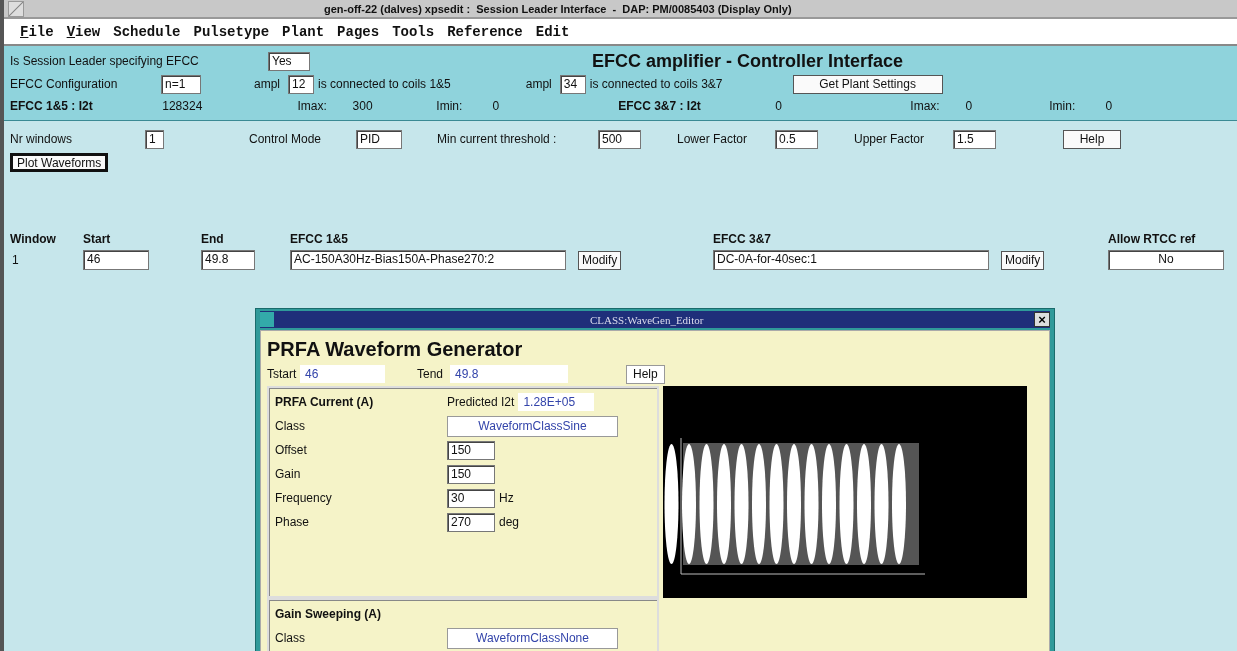  Describe the element at coordinates (116, 260) in the screenshot. I see `start-field: 46` at that location.